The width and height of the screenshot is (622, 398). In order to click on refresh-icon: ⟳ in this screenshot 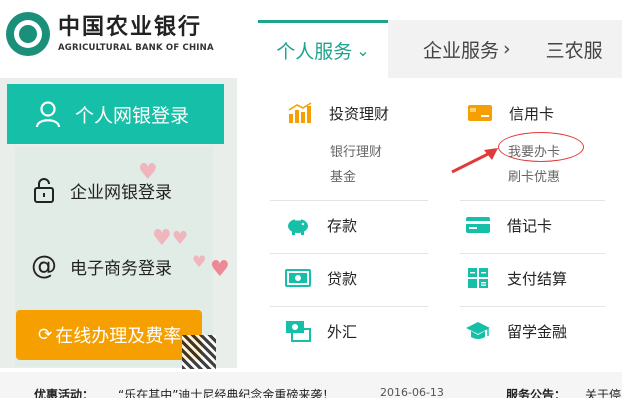, I will do `click(45, 335)`.